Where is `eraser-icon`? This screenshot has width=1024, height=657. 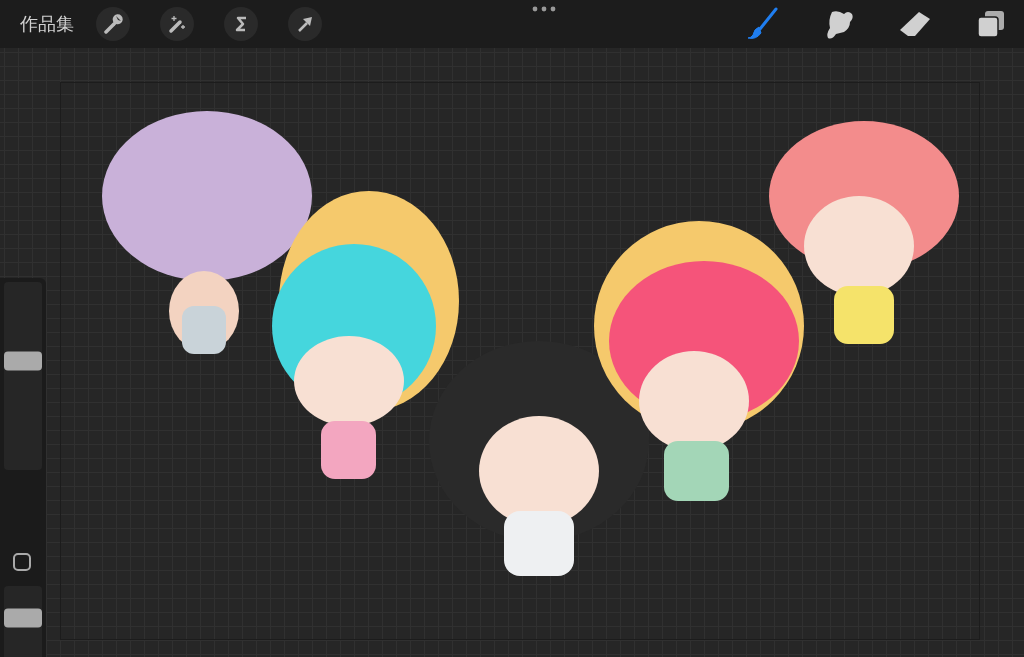 eraser-icon is located at coordinates (915, 24).